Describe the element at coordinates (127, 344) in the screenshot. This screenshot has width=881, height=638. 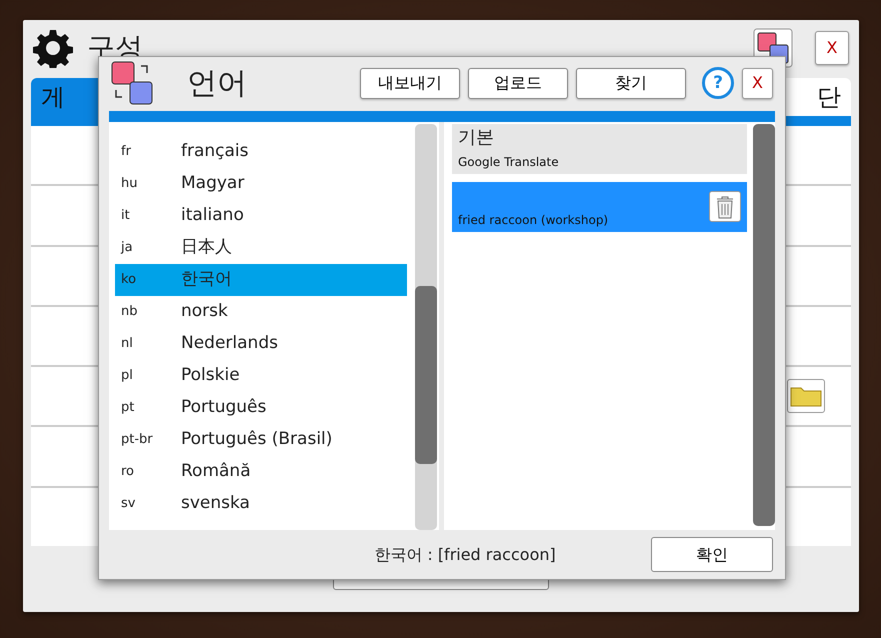
I see `language-code: nl` at that location.